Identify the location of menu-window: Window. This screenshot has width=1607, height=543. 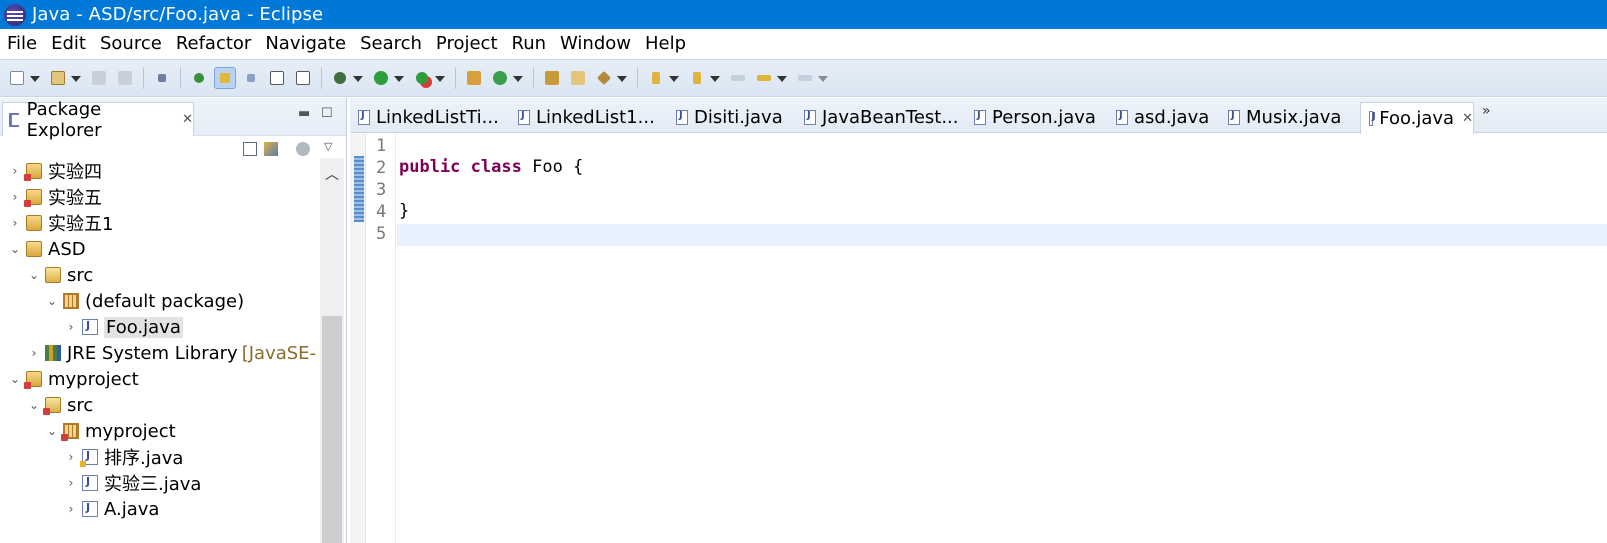
(595, 44).